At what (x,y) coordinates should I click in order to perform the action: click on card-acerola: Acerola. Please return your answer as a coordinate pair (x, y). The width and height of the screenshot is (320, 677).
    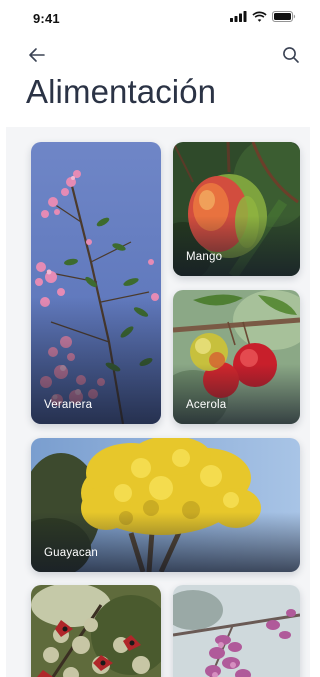
    Looking at the image, I should click on (236, 357).